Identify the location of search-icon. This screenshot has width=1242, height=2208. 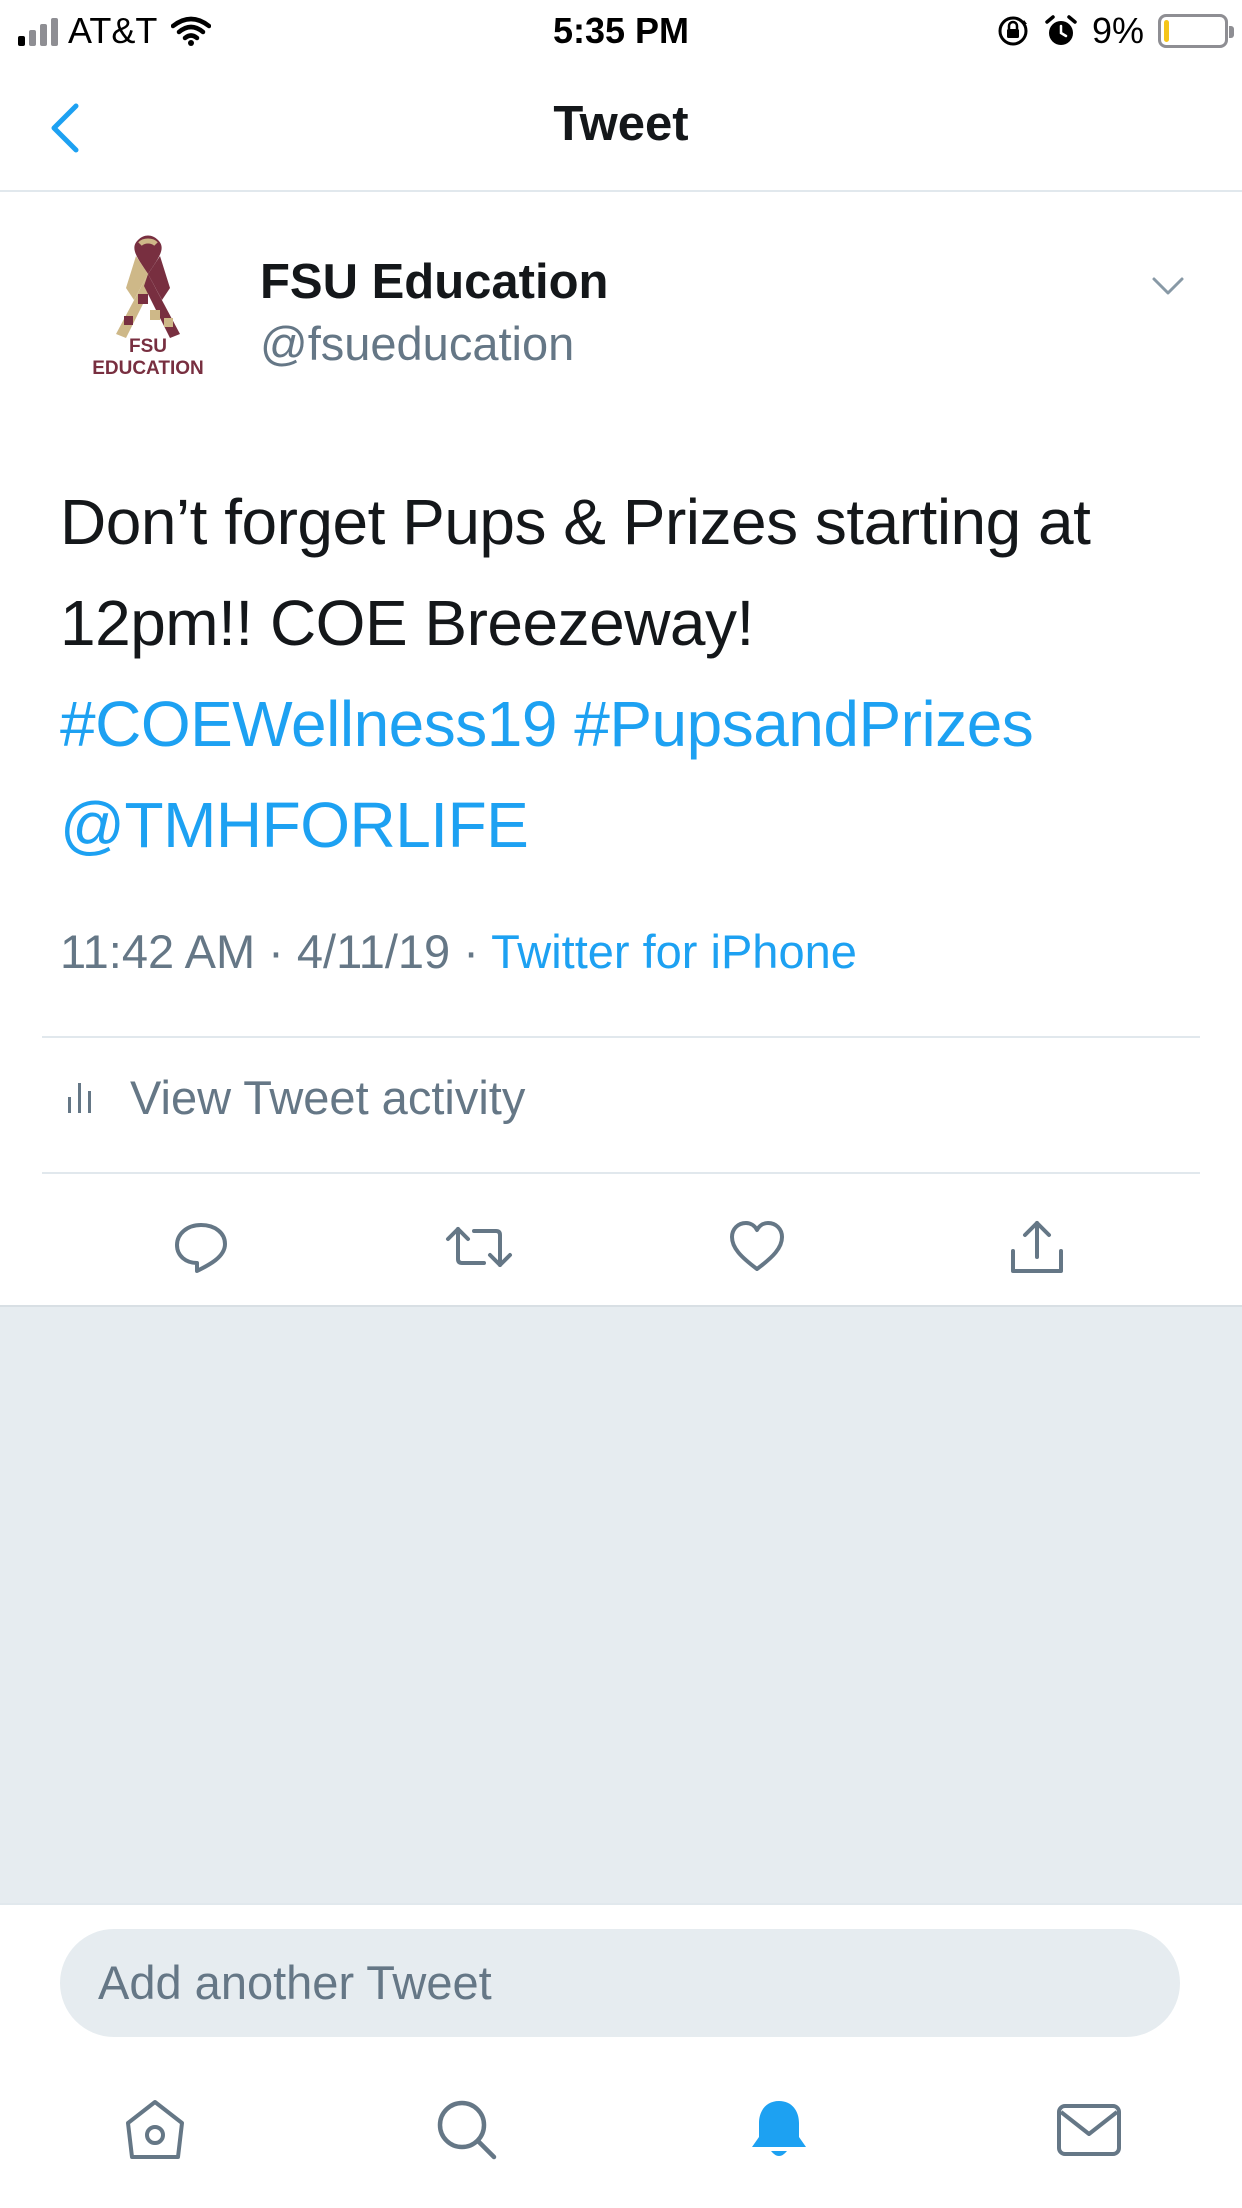
(467, 2130).